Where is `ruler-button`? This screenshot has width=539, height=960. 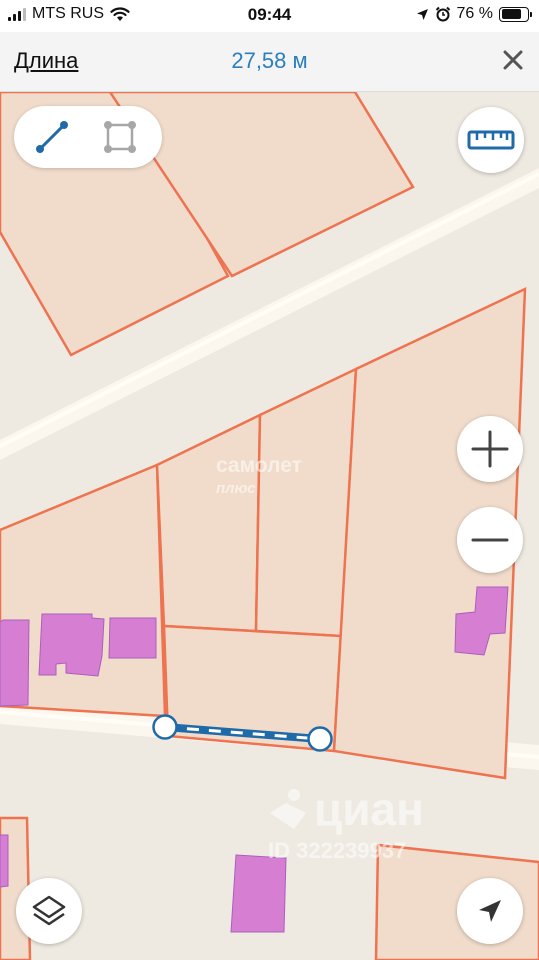 ruler-button is located at coordinates (491, 140).